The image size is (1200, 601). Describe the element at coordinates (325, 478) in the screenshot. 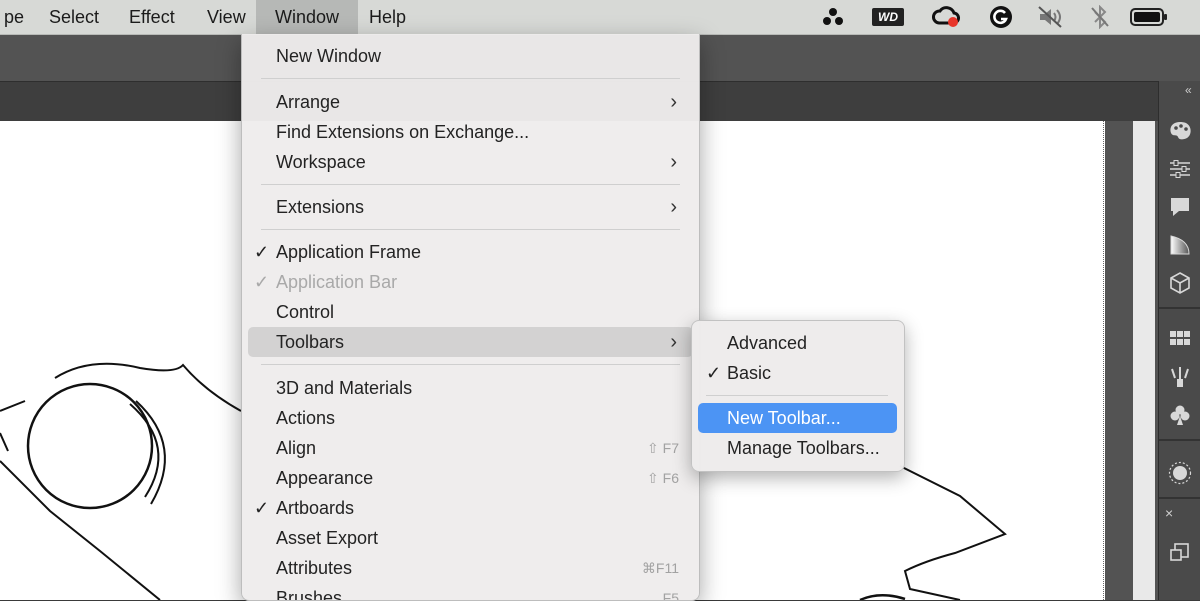

I see `menu-item-label: Appearance` at that location.